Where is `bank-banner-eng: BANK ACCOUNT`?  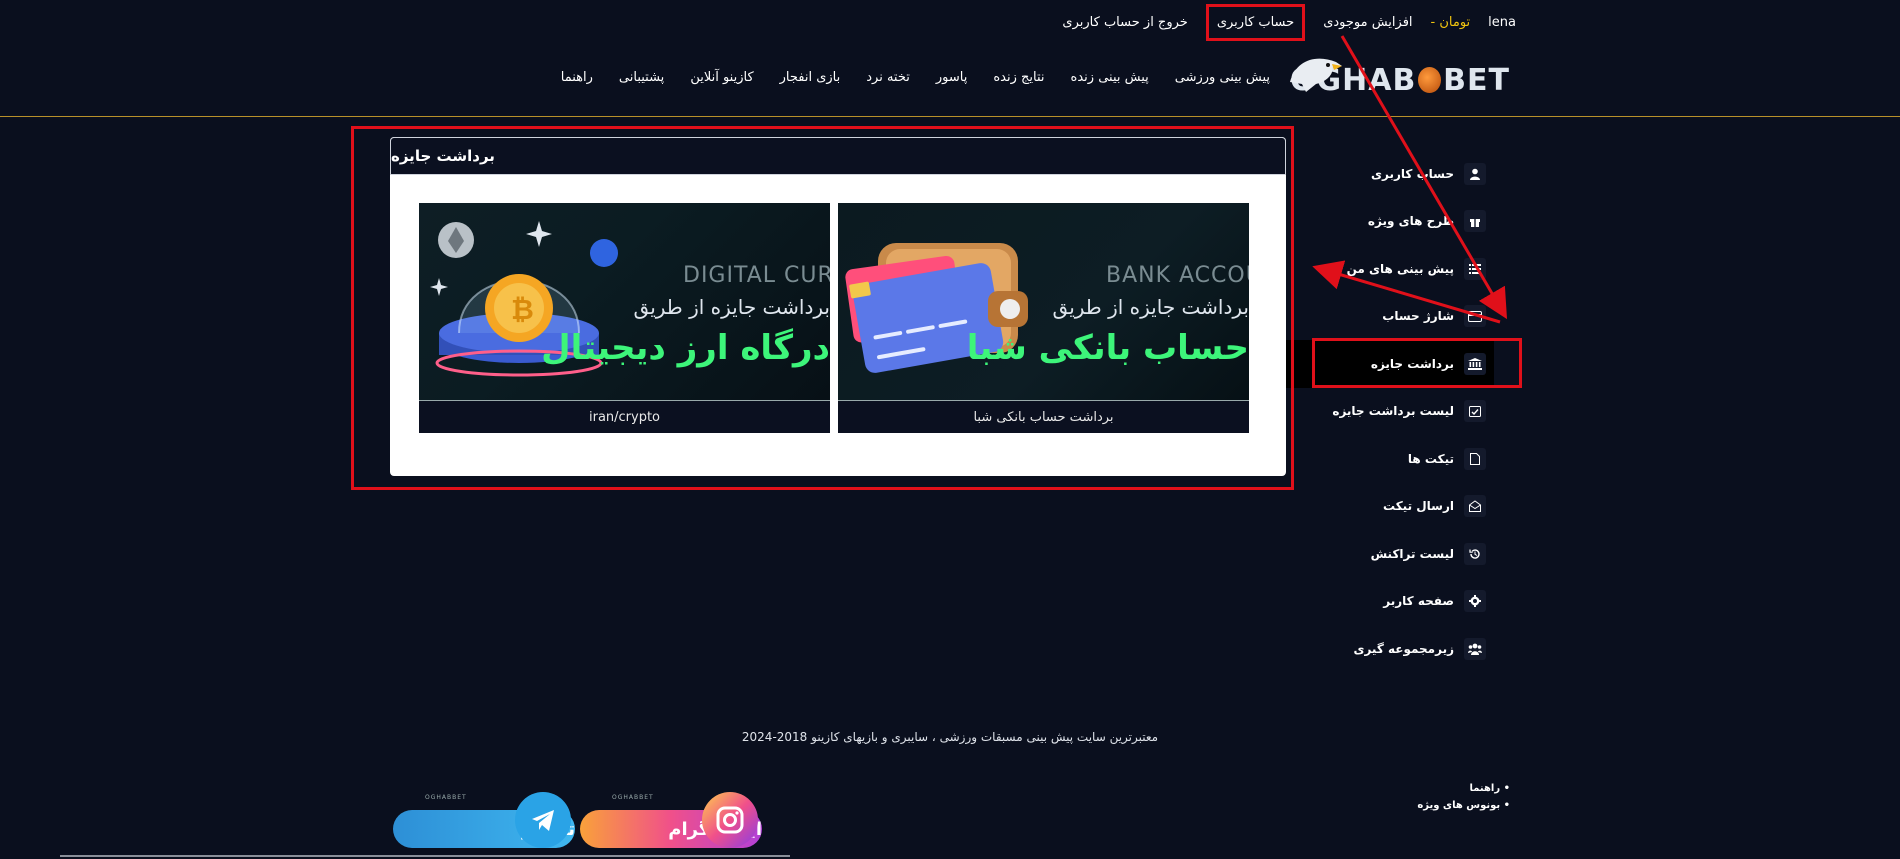 bank-banner-eng: BANK ACCOUNT is located at coordinates (1177, 275).